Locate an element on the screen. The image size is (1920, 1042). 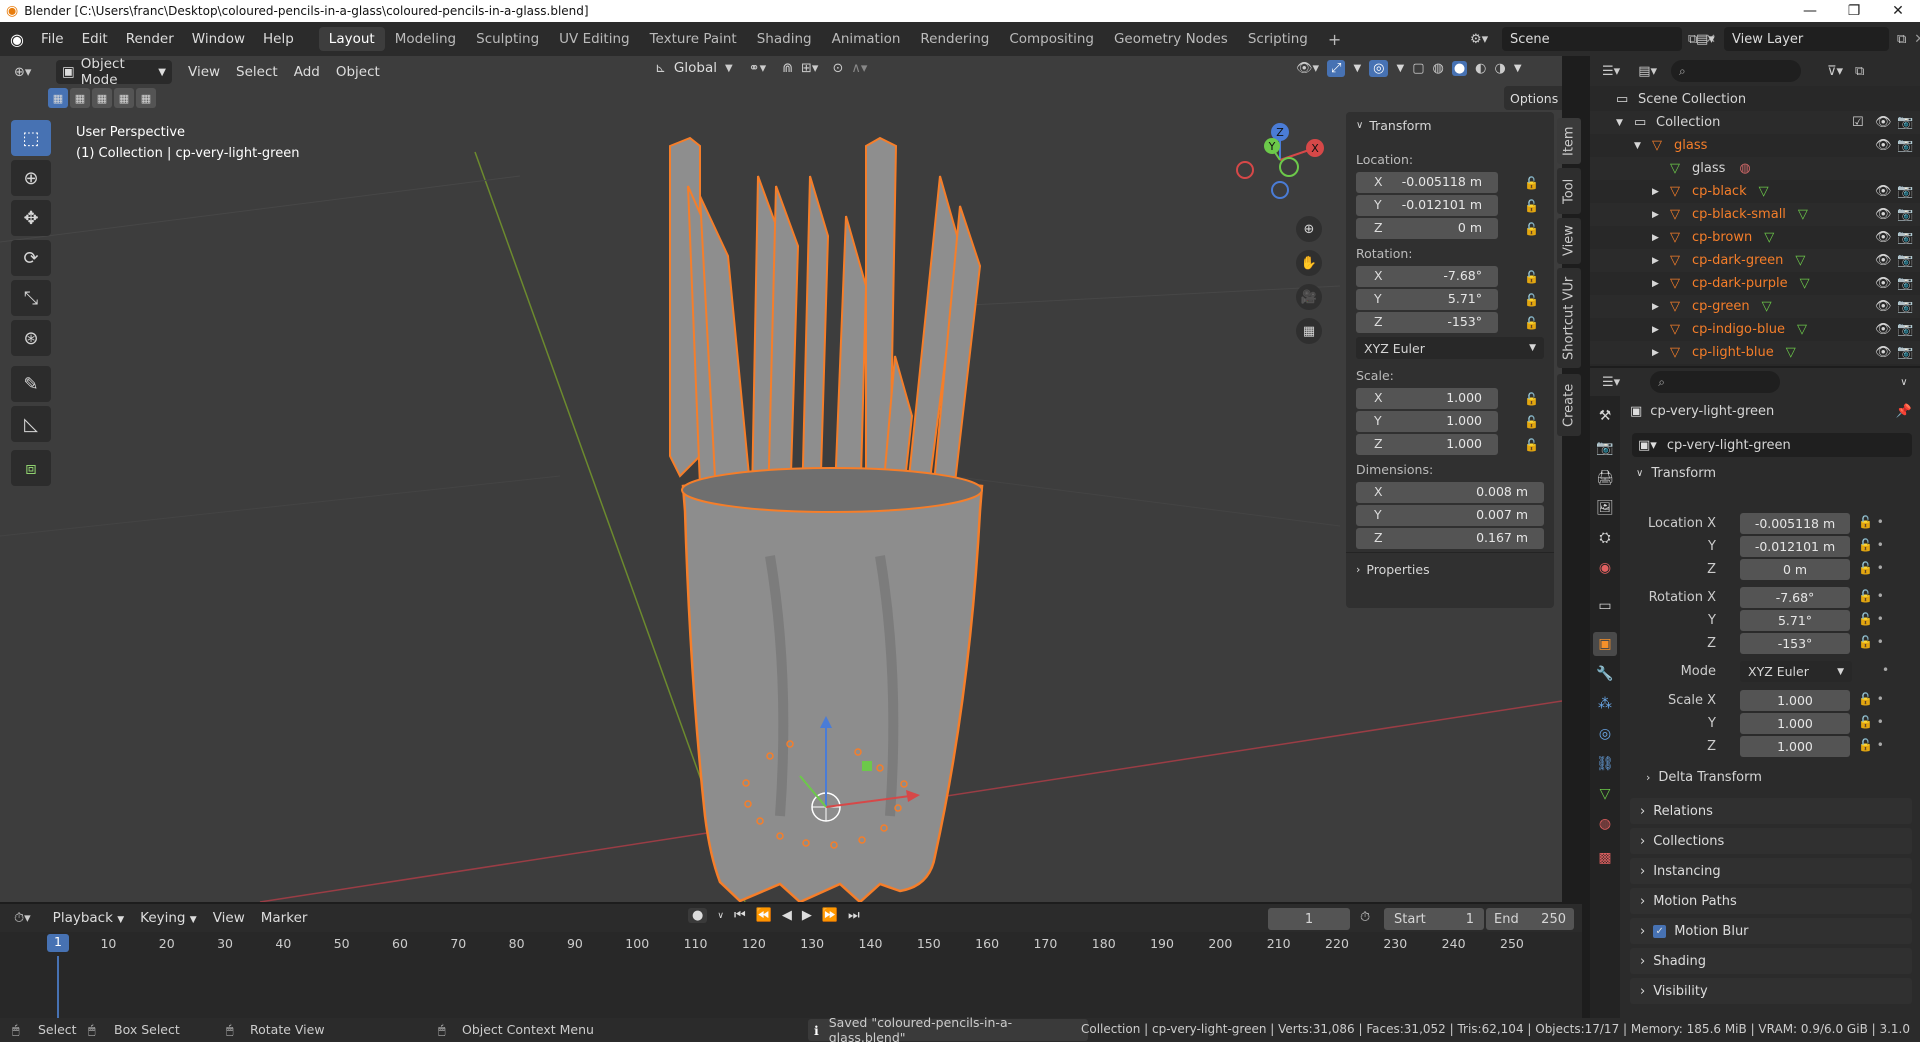
tool-properties-icon: ⚒ is located at coordinates (1605, 416).